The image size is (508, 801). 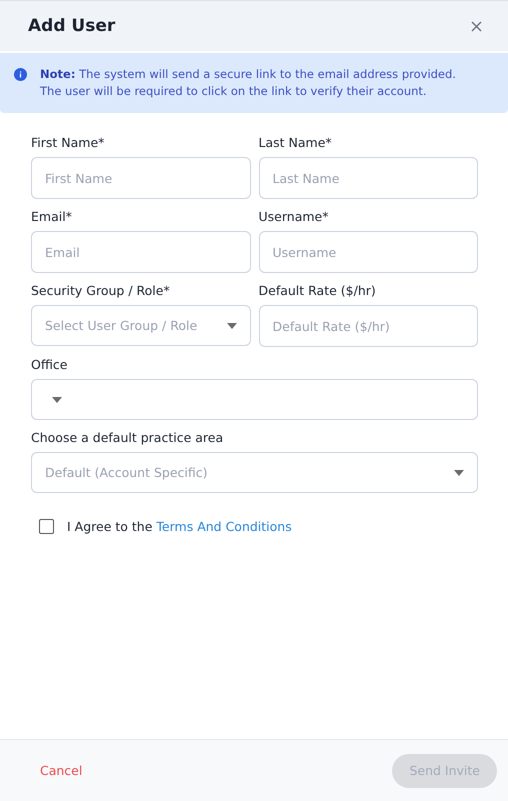 What do you see at coordinates (49, 364) in the screenshot?
I see `field-label: Office` at bounding box center [49, 364].